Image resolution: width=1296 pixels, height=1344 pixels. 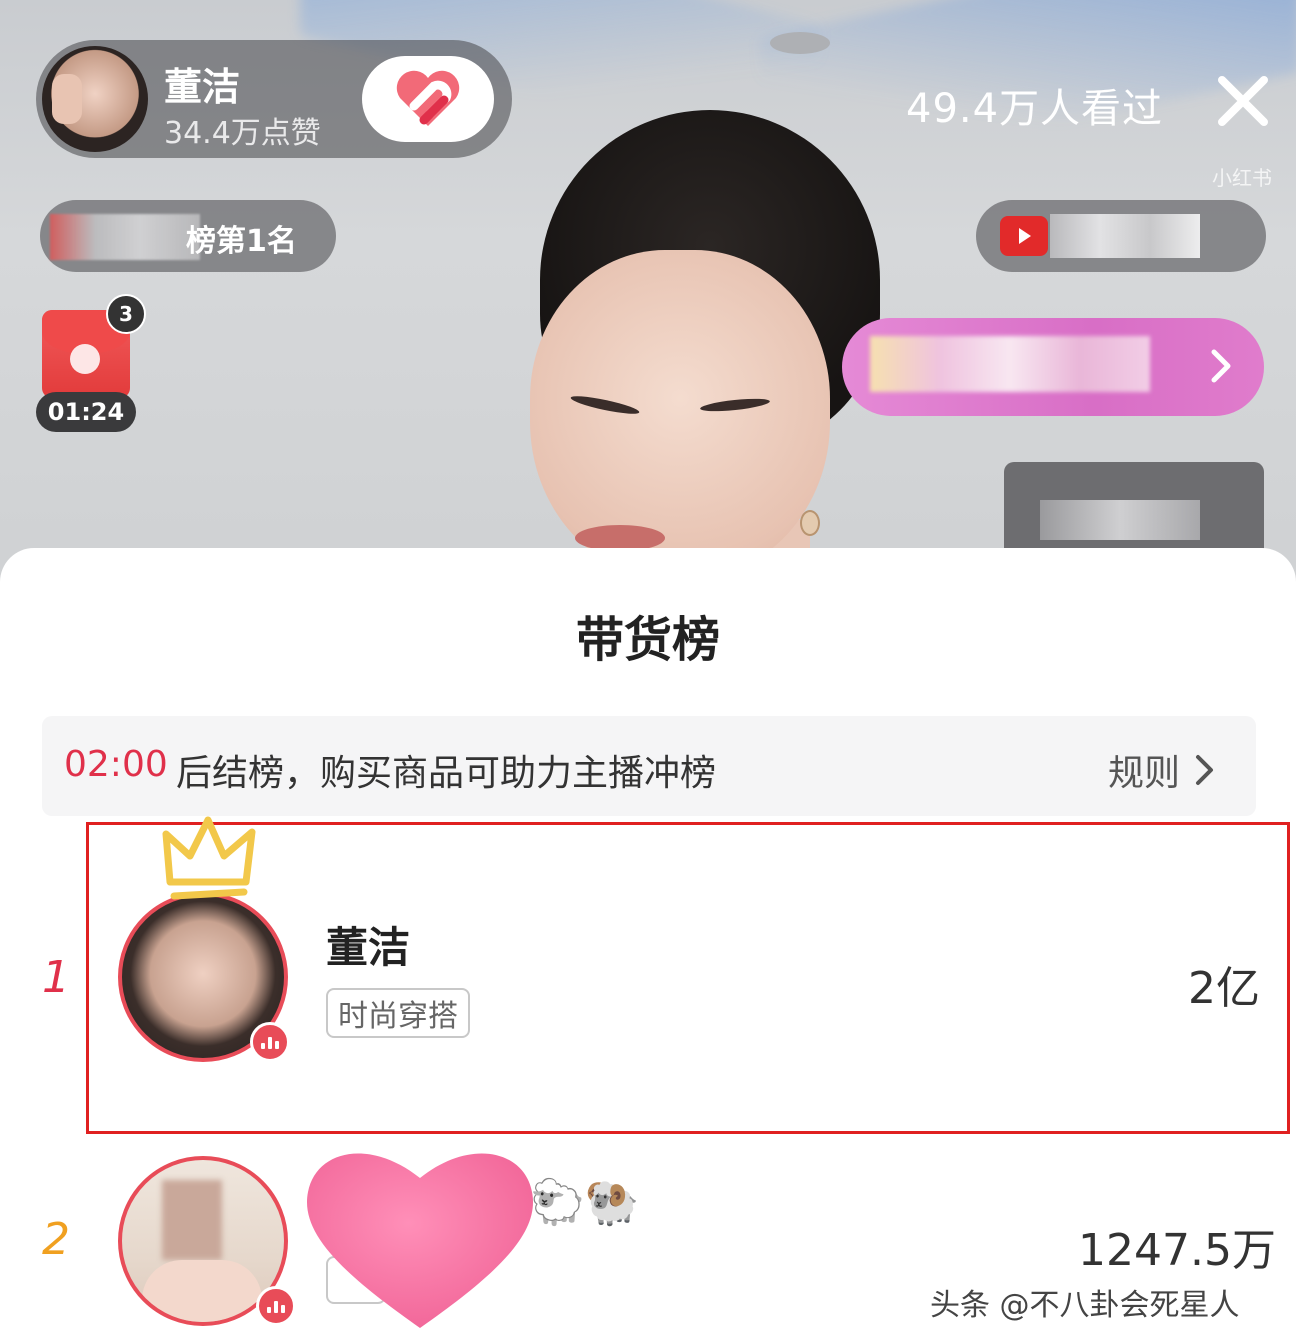 I want to click on heart-sticker, so click(x=420, y=1240).